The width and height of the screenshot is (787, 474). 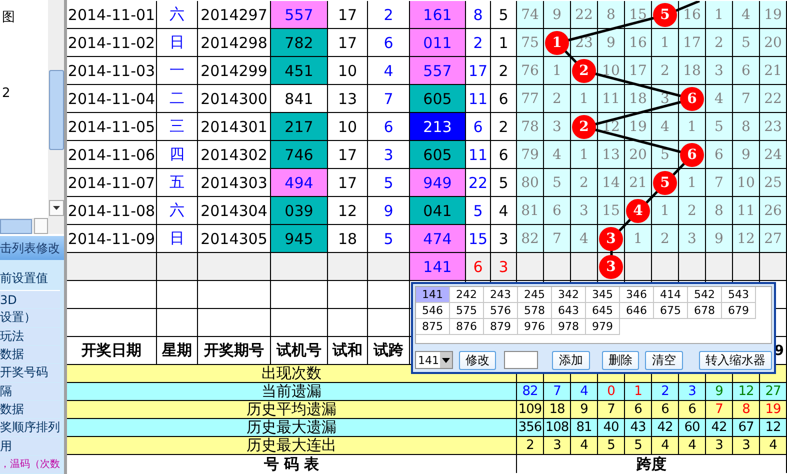 I want to click on miss-count: 20, so click(x=638, y=154).